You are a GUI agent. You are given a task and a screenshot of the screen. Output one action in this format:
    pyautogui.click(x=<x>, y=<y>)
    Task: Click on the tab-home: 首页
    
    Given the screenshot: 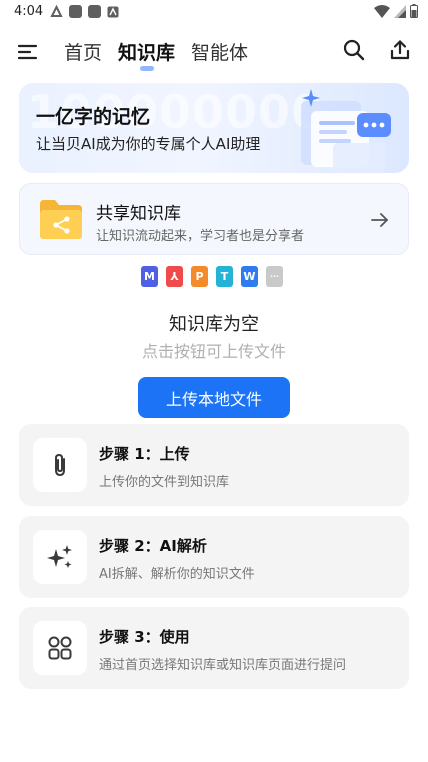 What is the action you would take?
    pyautogui.click(x=83, y=51)
    